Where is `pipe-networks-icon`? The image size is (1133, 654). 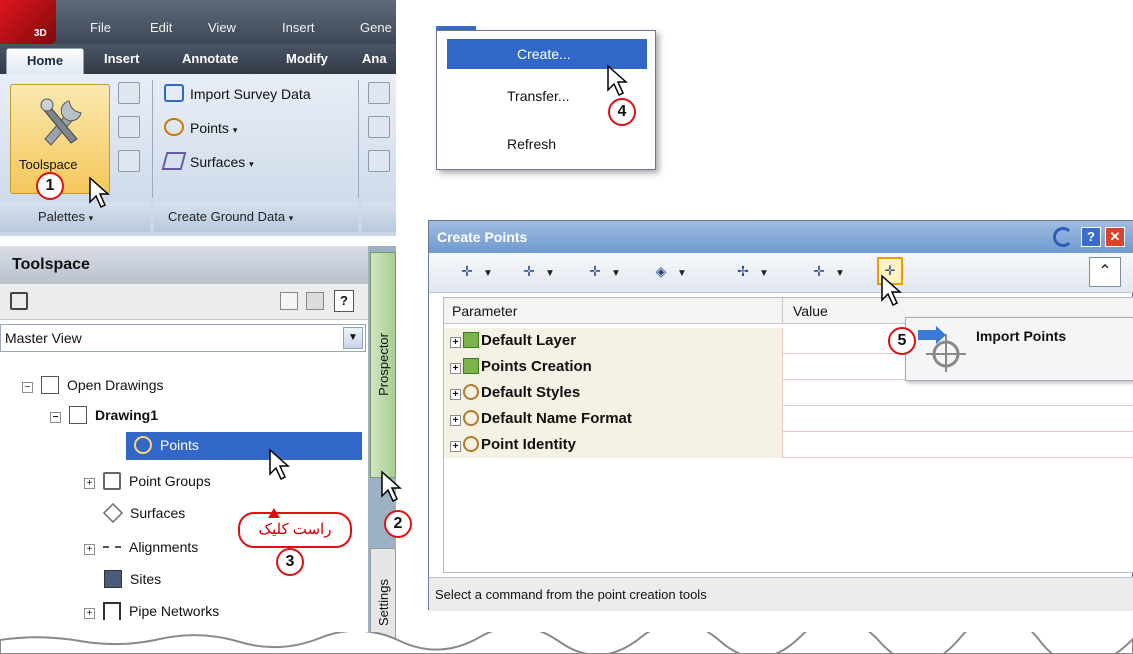
pipe-networks-icon is located at coordinates (112, 611).